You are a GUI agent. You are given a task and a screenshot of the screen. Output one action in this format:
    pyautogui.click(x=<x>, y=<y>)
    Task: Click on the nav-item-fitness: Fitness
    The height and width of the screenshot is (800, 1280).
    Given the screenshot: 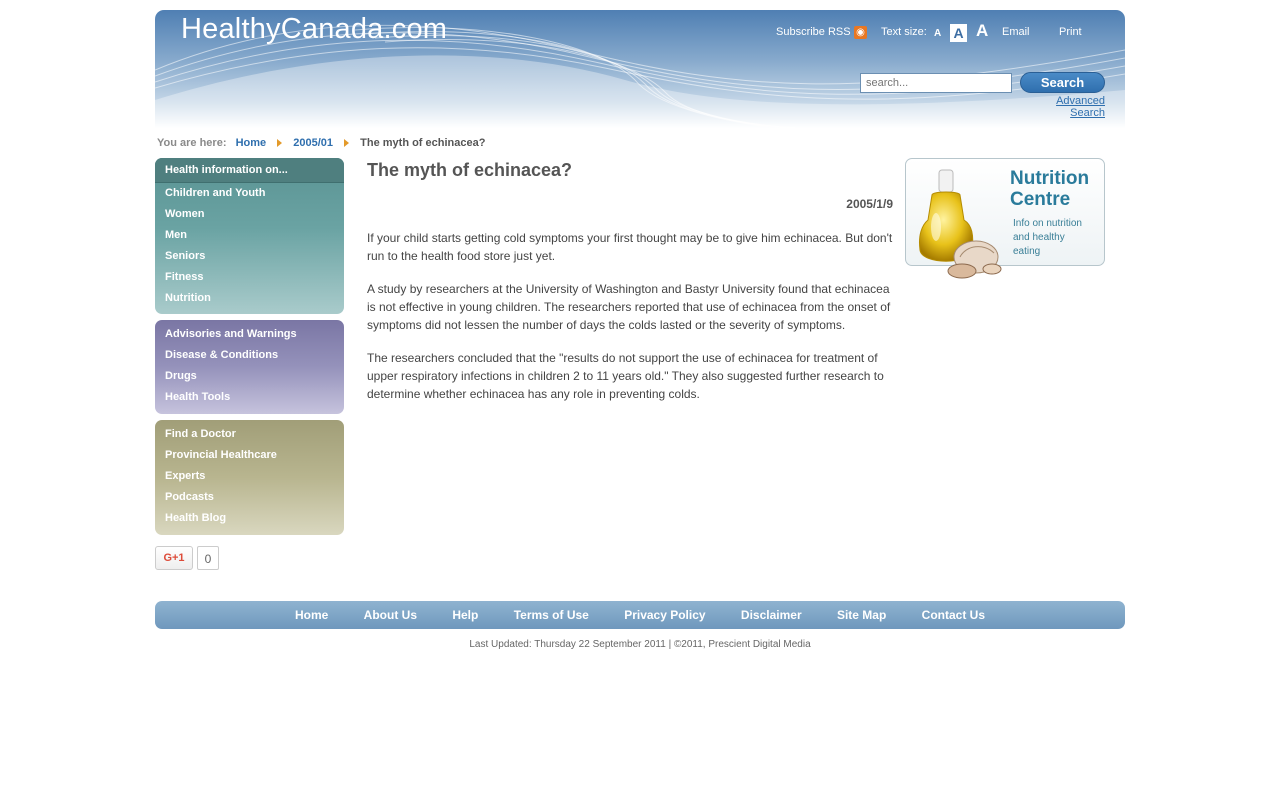 What is the action you would take?
    pyautogui.click(x=249, y=277)
    